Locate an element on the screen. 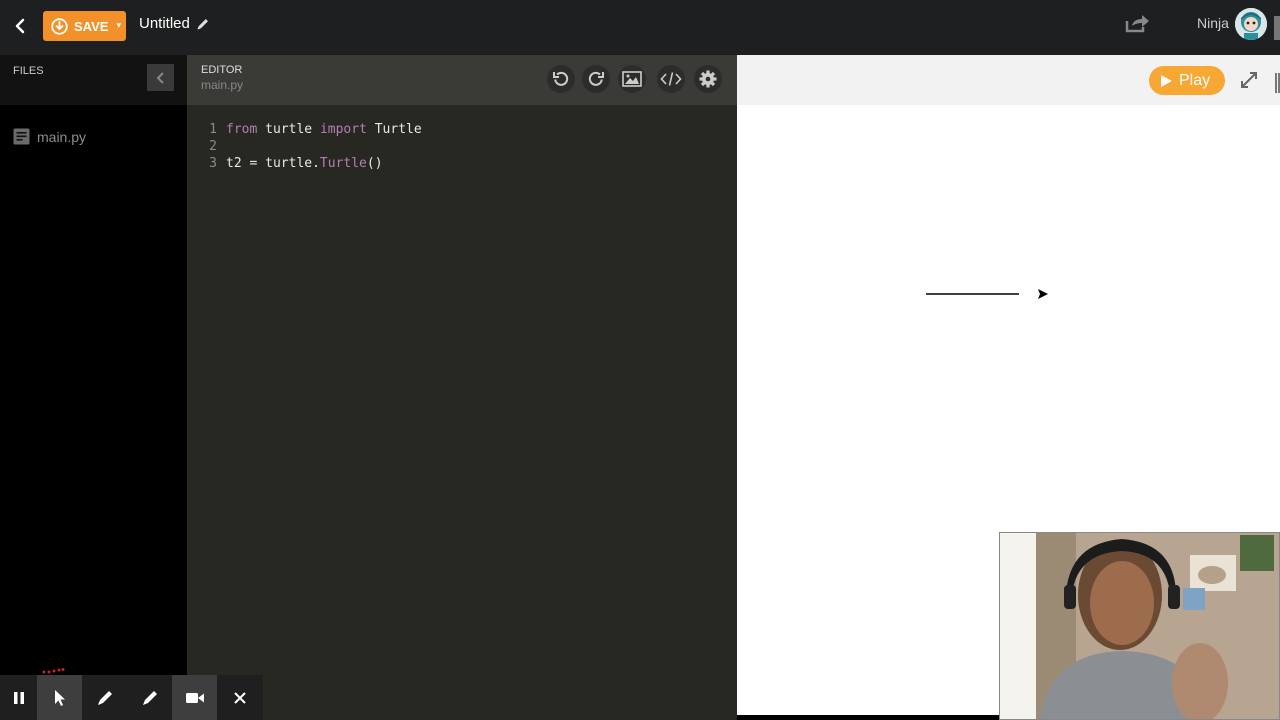 The width and height of the screenshot is (1280, 720). expand-icon is located at coordinates (1249, 80).